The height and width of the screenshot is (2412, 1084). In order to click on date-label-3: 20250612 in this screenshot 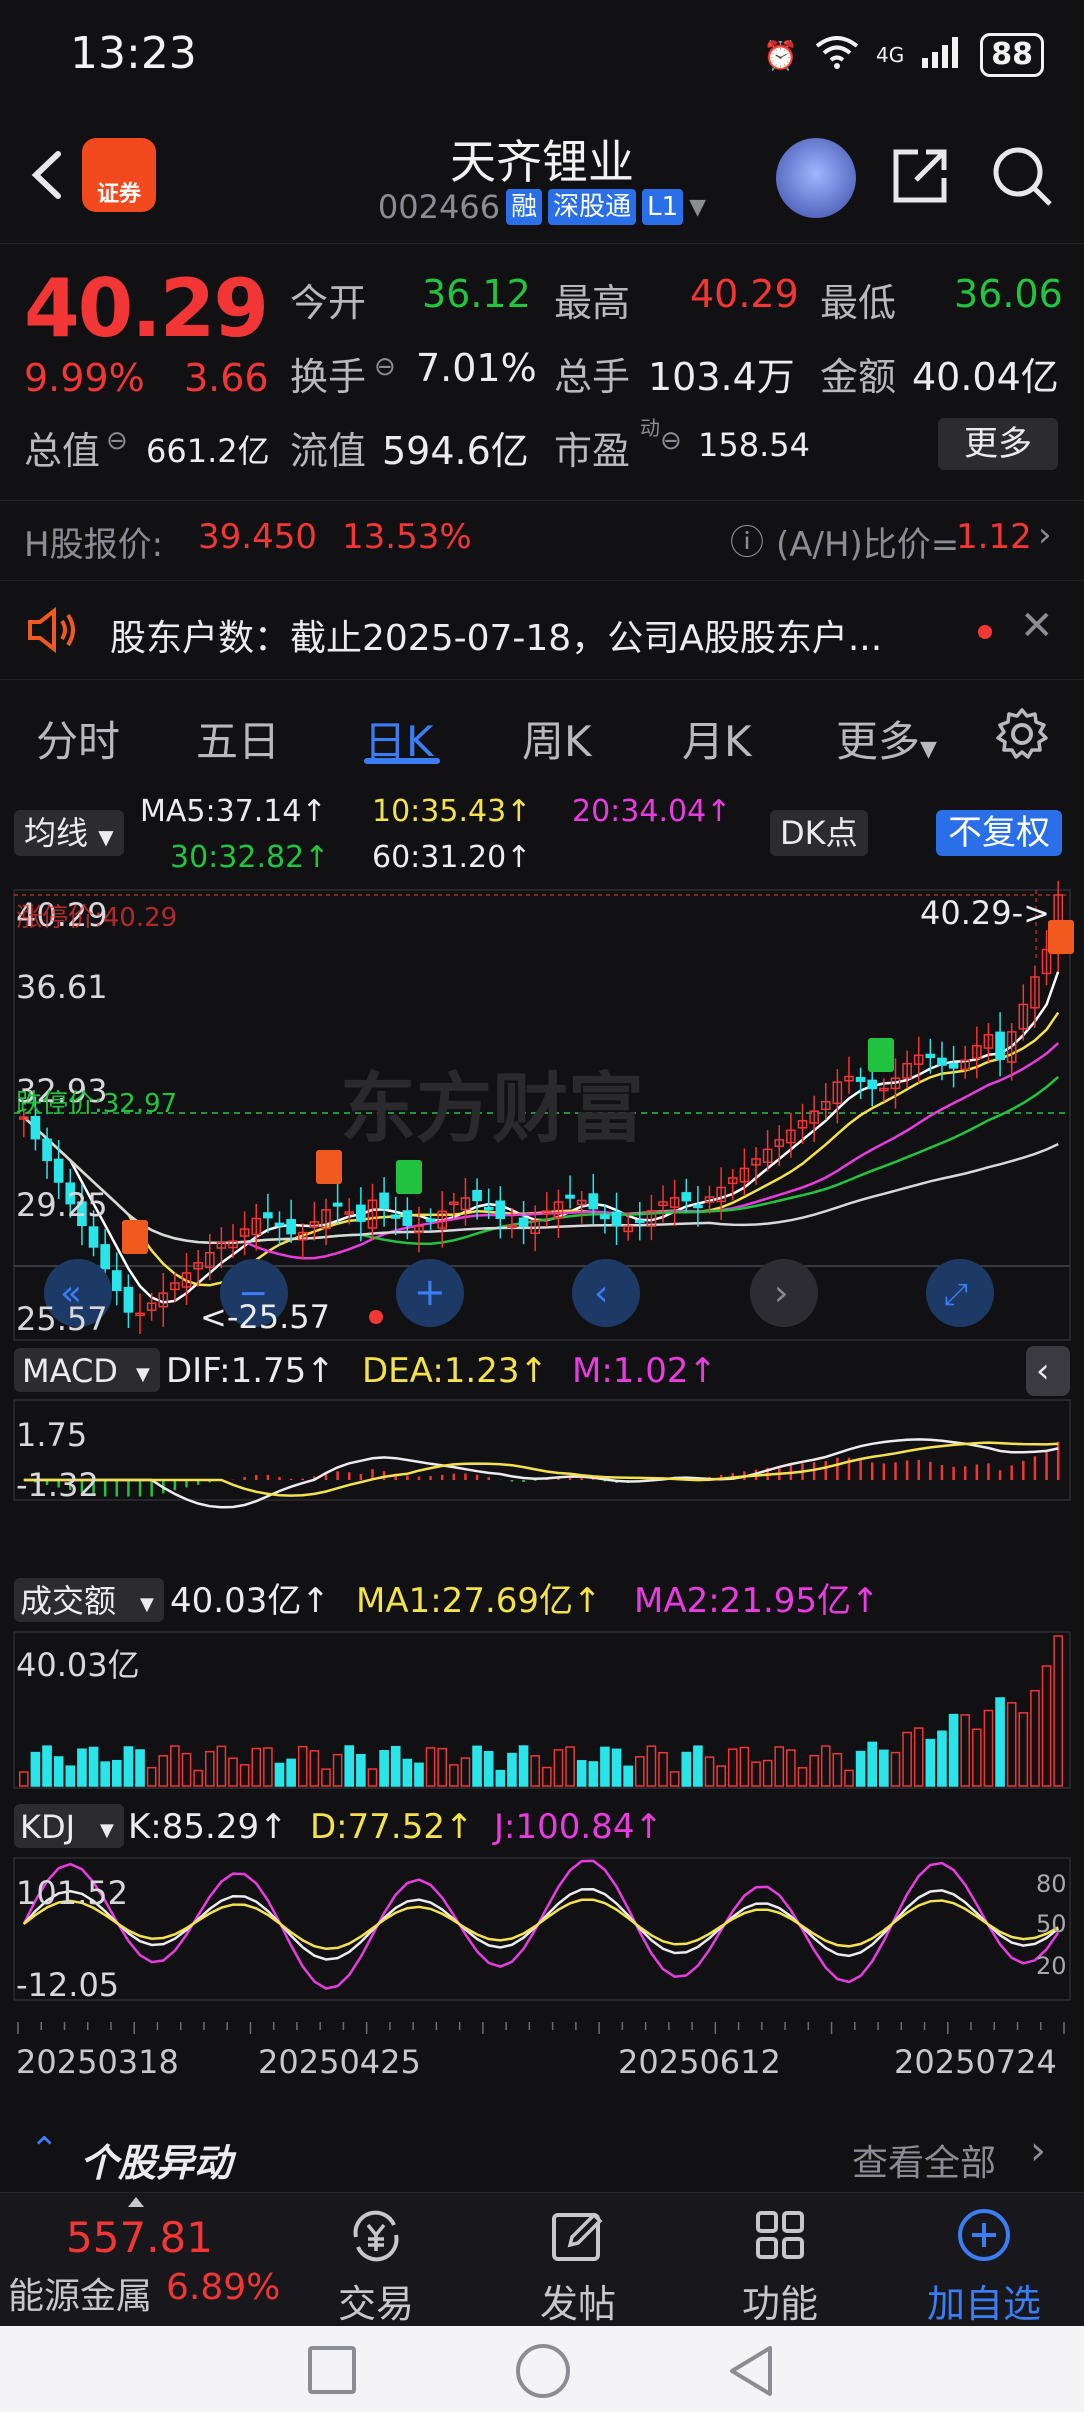, I will do `click(699, 2062)`.